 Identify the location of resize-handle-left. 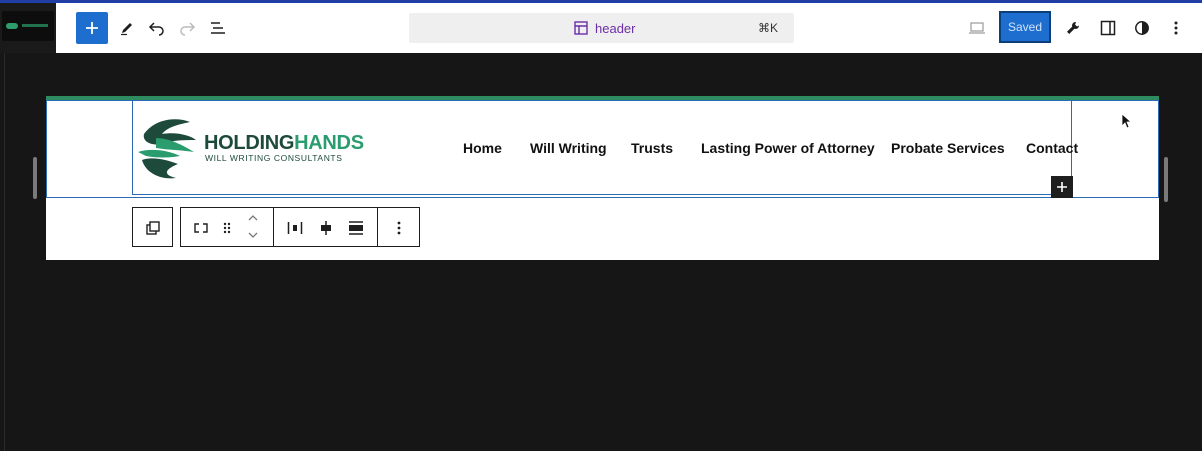
(35, 178).